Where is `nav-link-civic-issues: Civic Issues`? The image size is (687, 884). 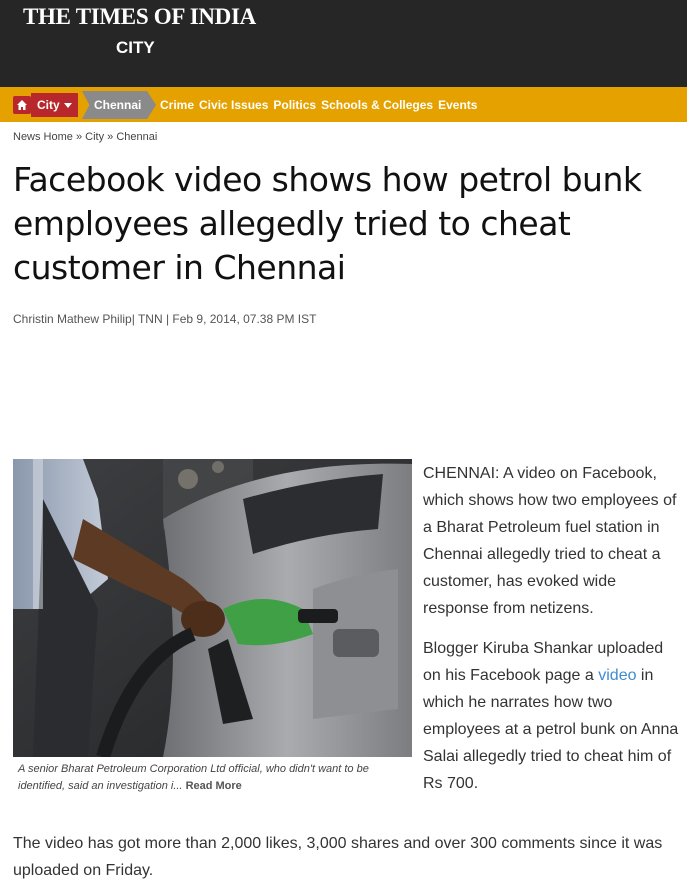
nav-link-civic-issues: Civic Issues is located at coordinates (233, 105).